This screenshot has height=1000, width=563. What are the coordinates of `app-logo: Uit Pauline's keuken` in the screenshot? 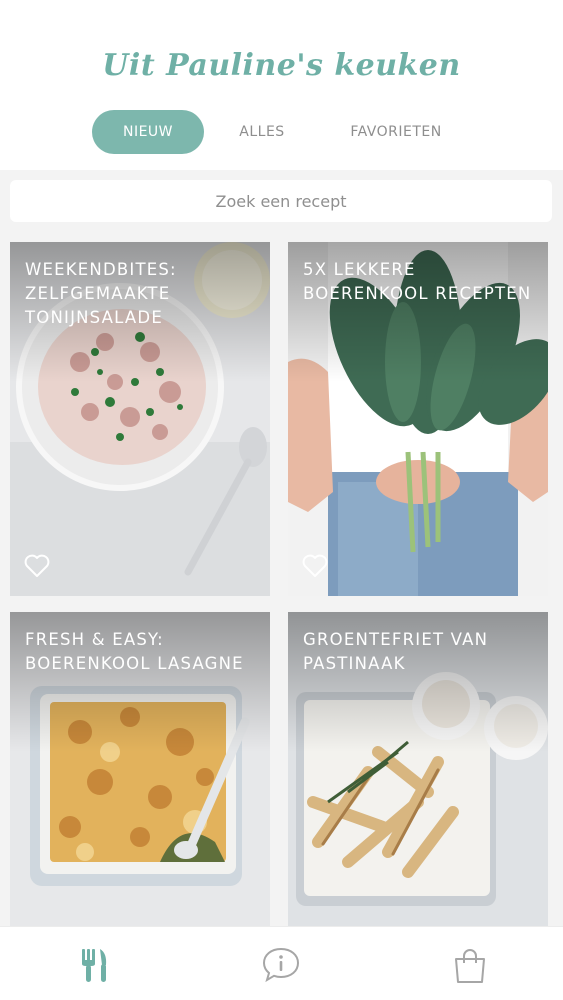 It's located at (281, 65).